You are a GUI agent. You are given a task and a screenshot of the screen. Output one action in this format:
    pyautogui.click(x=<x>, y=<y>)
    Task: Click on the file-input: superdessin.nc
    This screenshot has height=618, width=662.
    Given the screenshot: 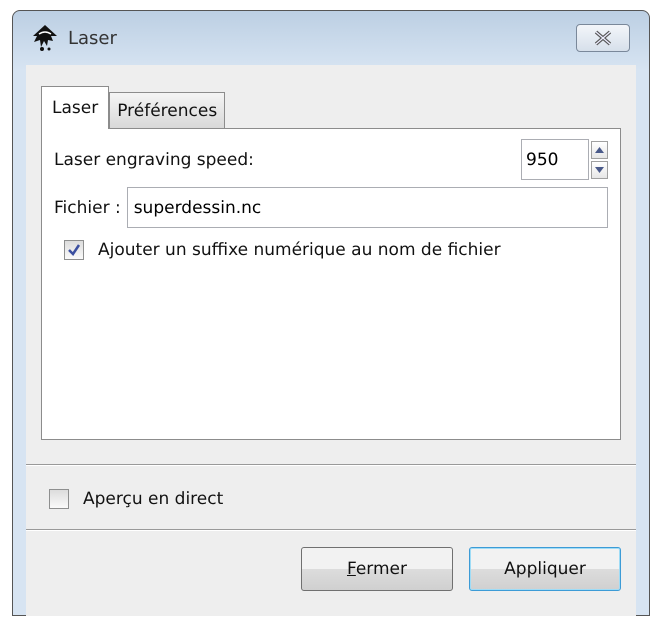 What is the action you would take?
    pyautogui.click(x=367, y=207)
    